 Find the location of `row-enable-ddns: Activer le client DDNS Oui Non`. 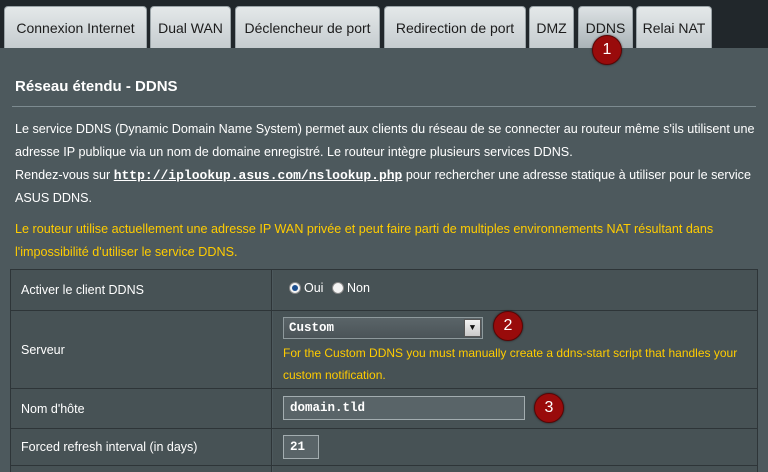

row-enable-ddns: Activer le client DDNS Oui Non is located at coordinates (384, 290).